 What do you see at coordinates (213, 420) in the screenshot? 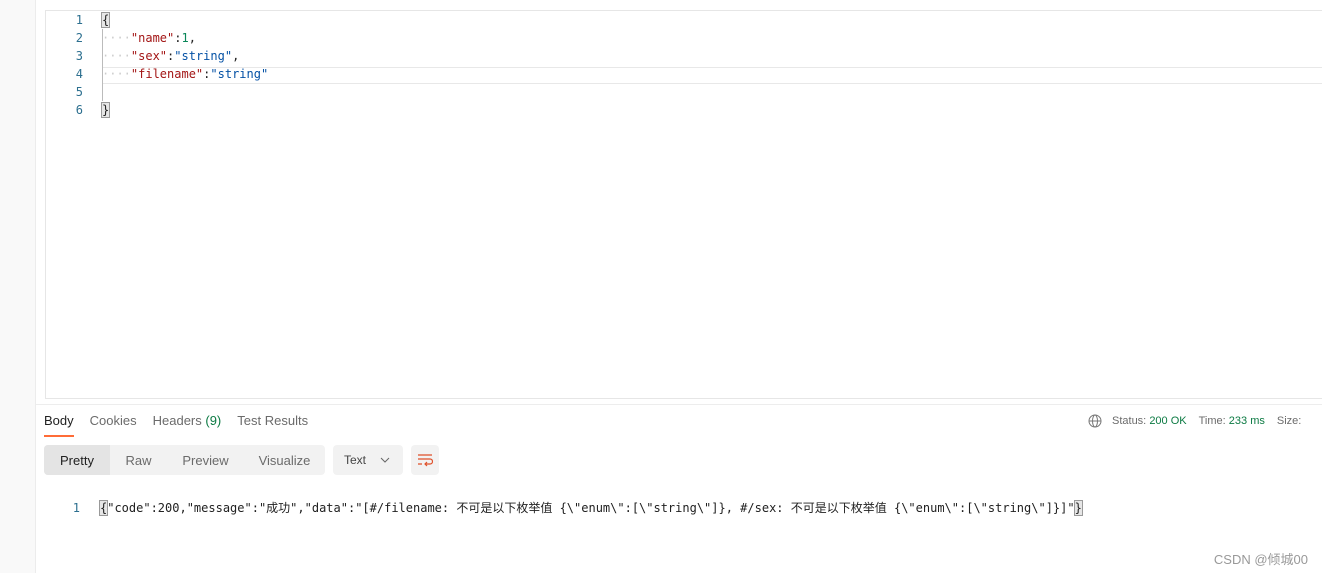
I see `tab-count: (9)` at bounding box center [213, 420].